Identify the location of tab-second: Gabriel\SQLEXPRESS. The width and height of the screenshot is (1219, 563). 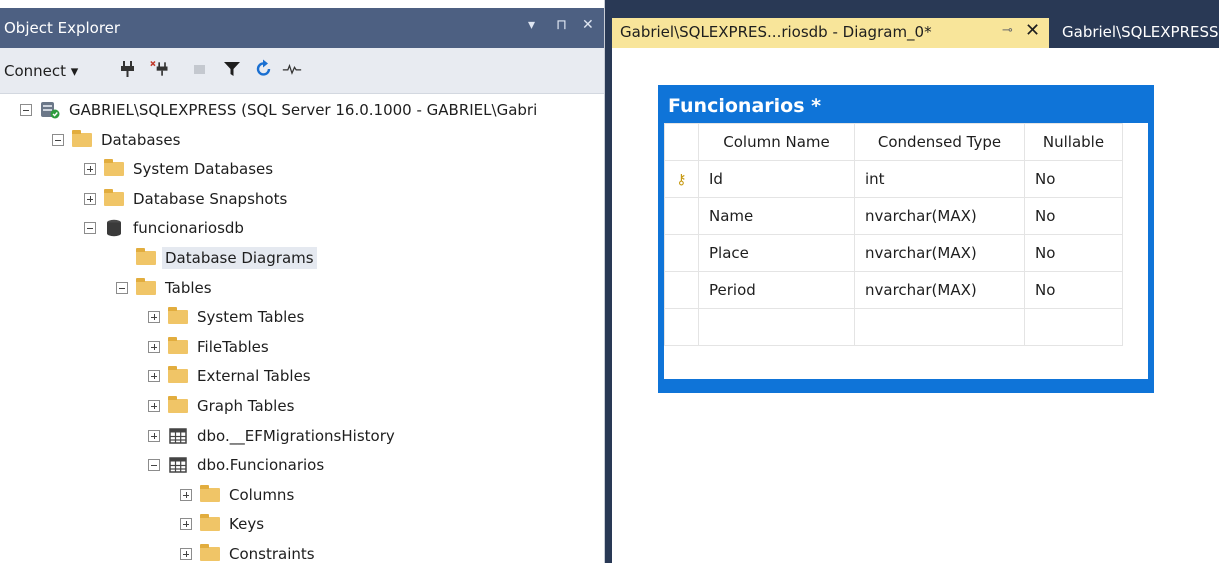
(1136, 33).